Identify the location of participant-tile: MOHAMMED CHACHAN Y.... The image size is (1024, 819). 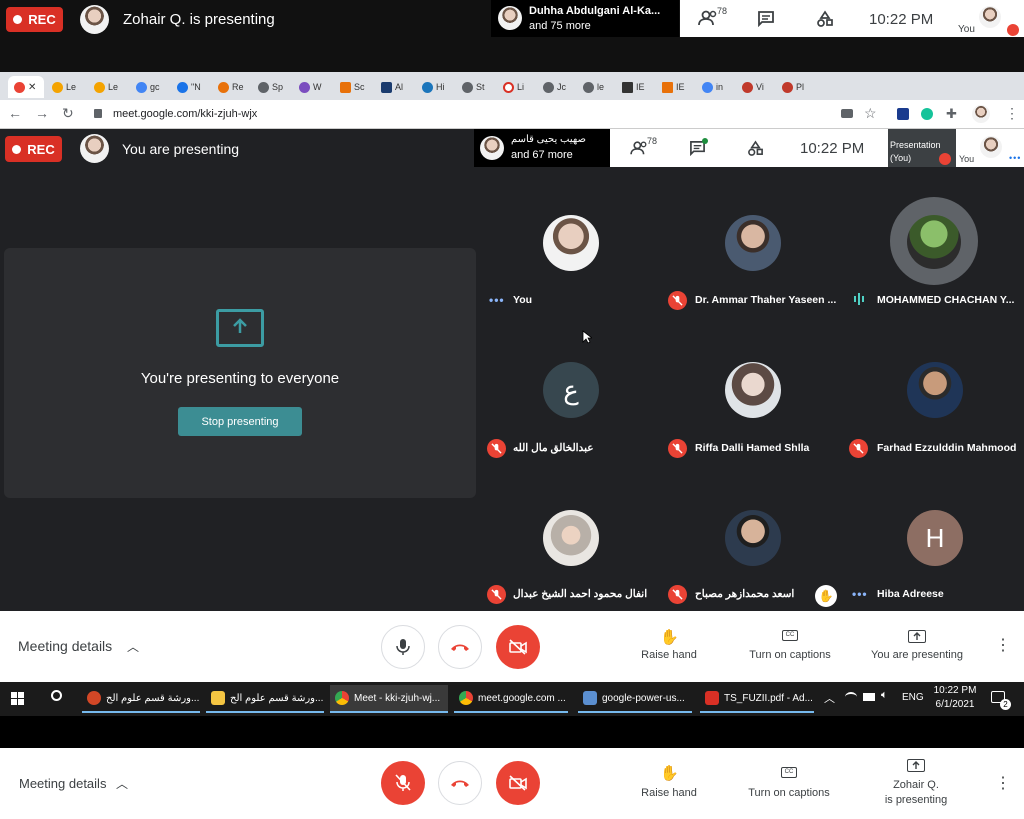
(933, 247).